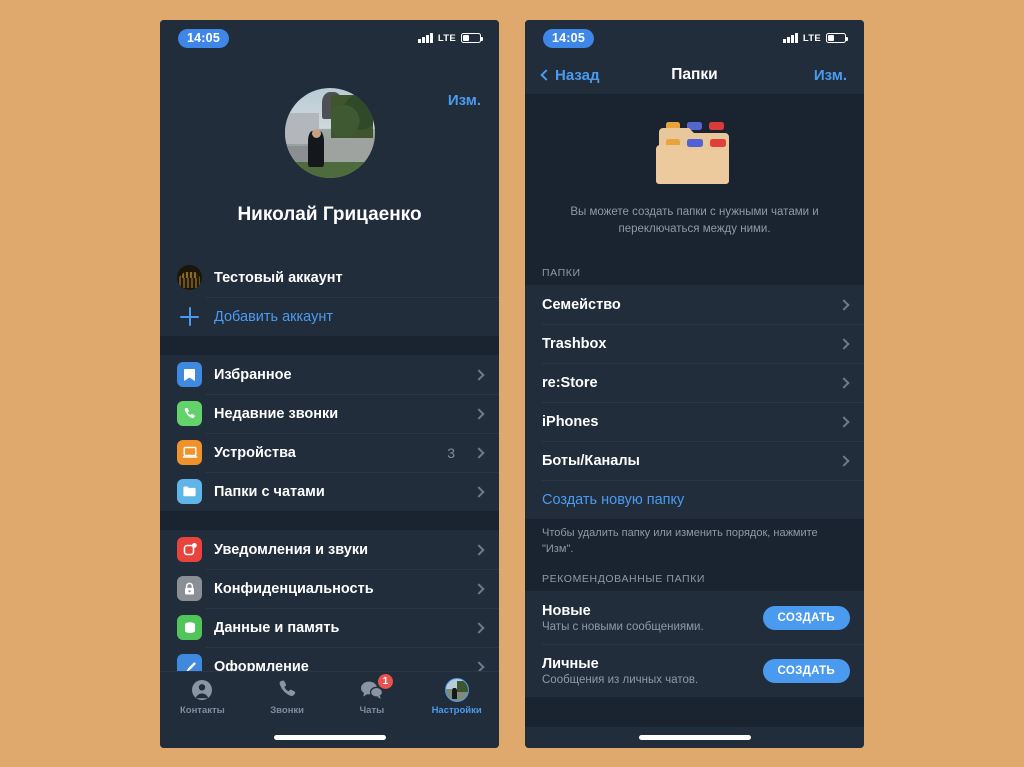 This screenshot has height=767, width=1024. What do you see at coordinates (694, 75) in the screenshot?
I see `navigation-bar: Назад Папки Изм.` at bounding box center [694, 75].